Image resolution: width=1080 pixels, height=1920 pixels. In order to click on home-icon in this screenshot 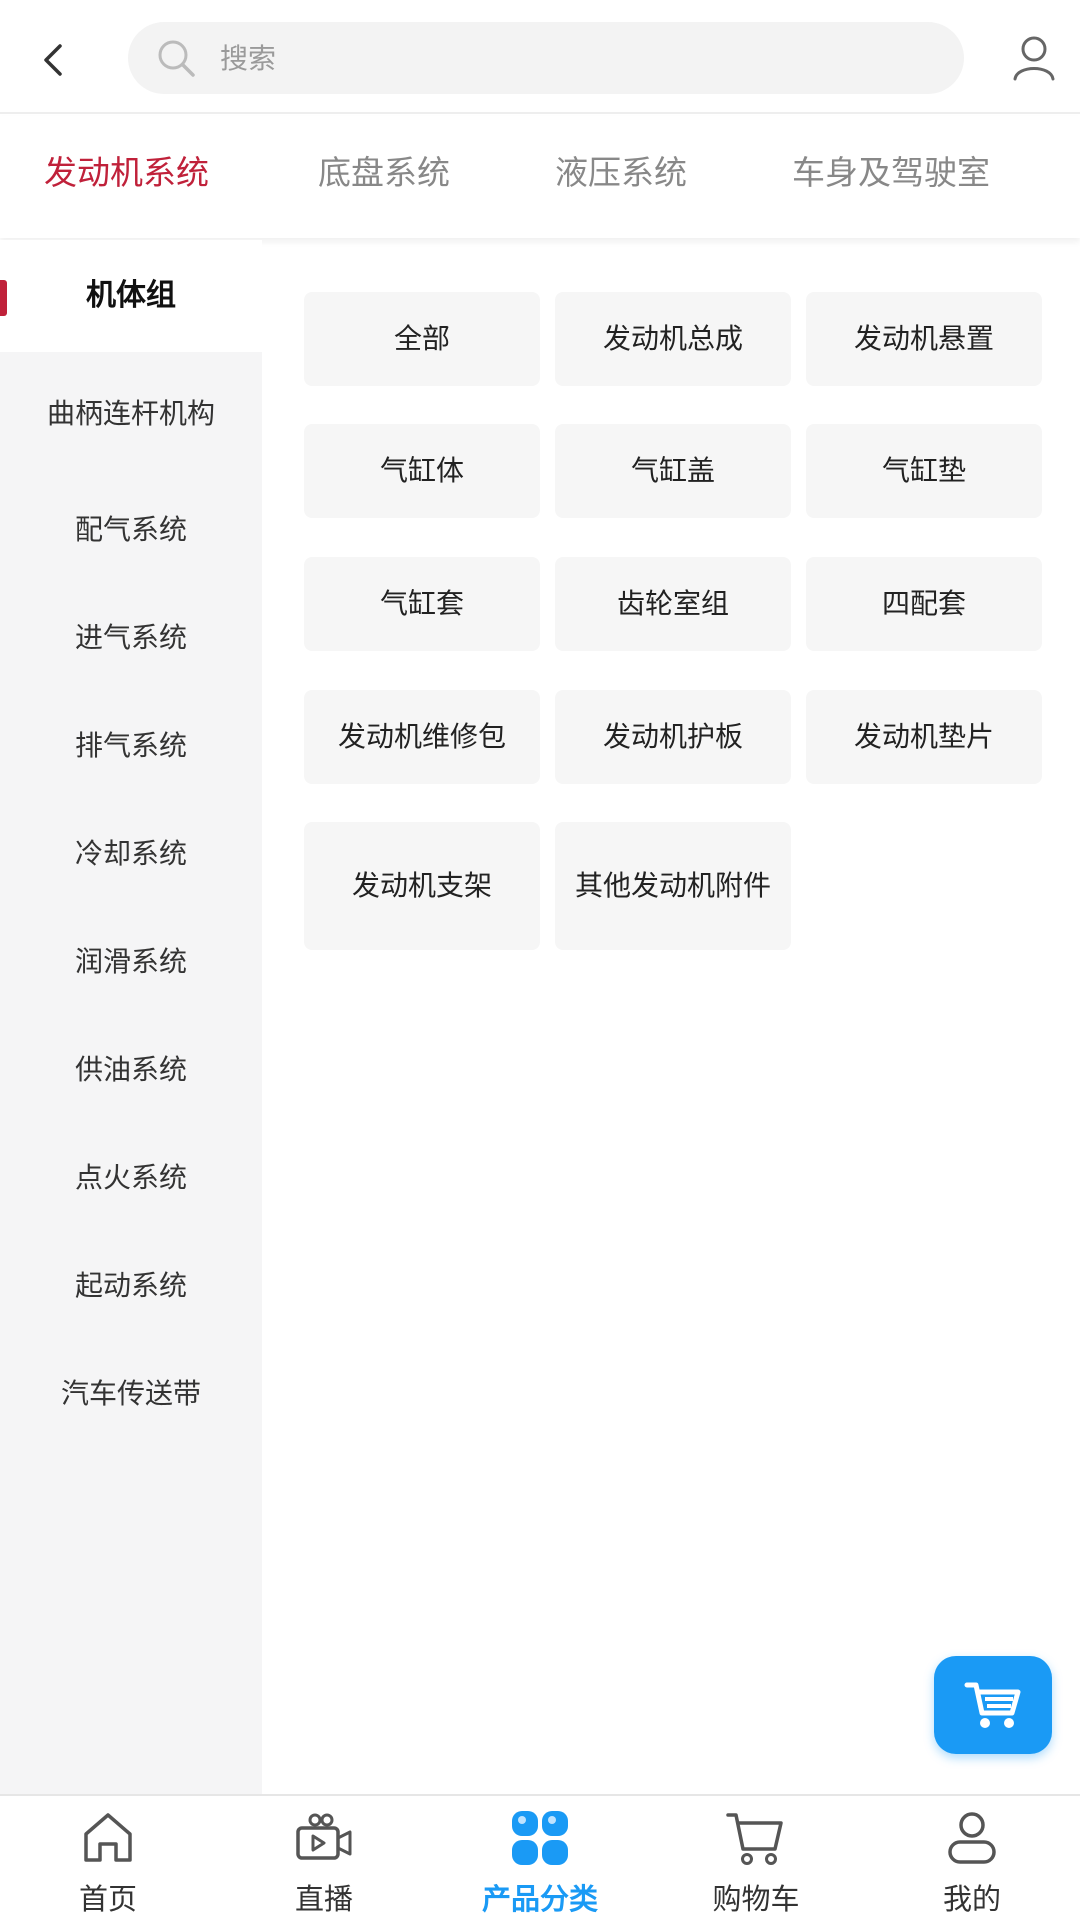, I will do `click(108, 1838)`.